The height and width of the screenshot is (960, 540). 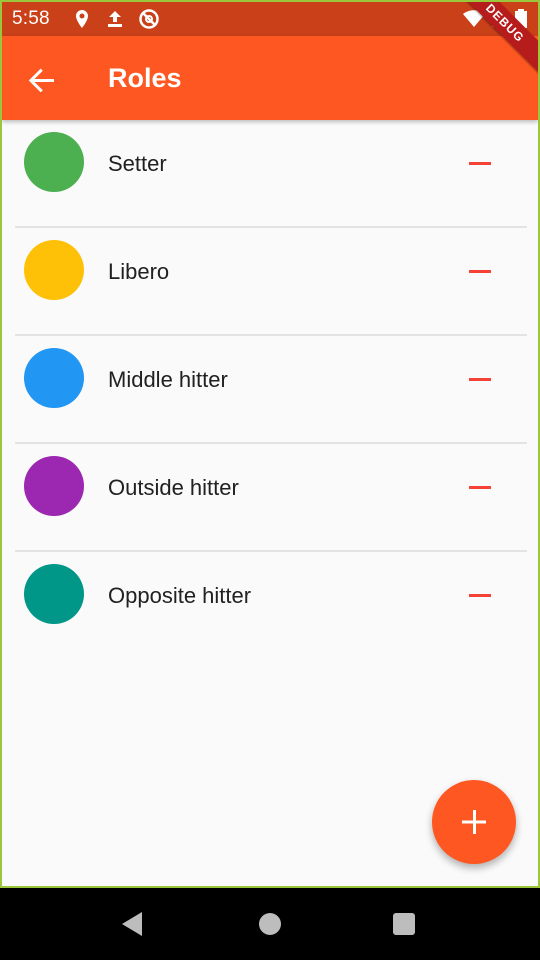 I want to click on back-triangle-icon, so click(x=133, y=924).